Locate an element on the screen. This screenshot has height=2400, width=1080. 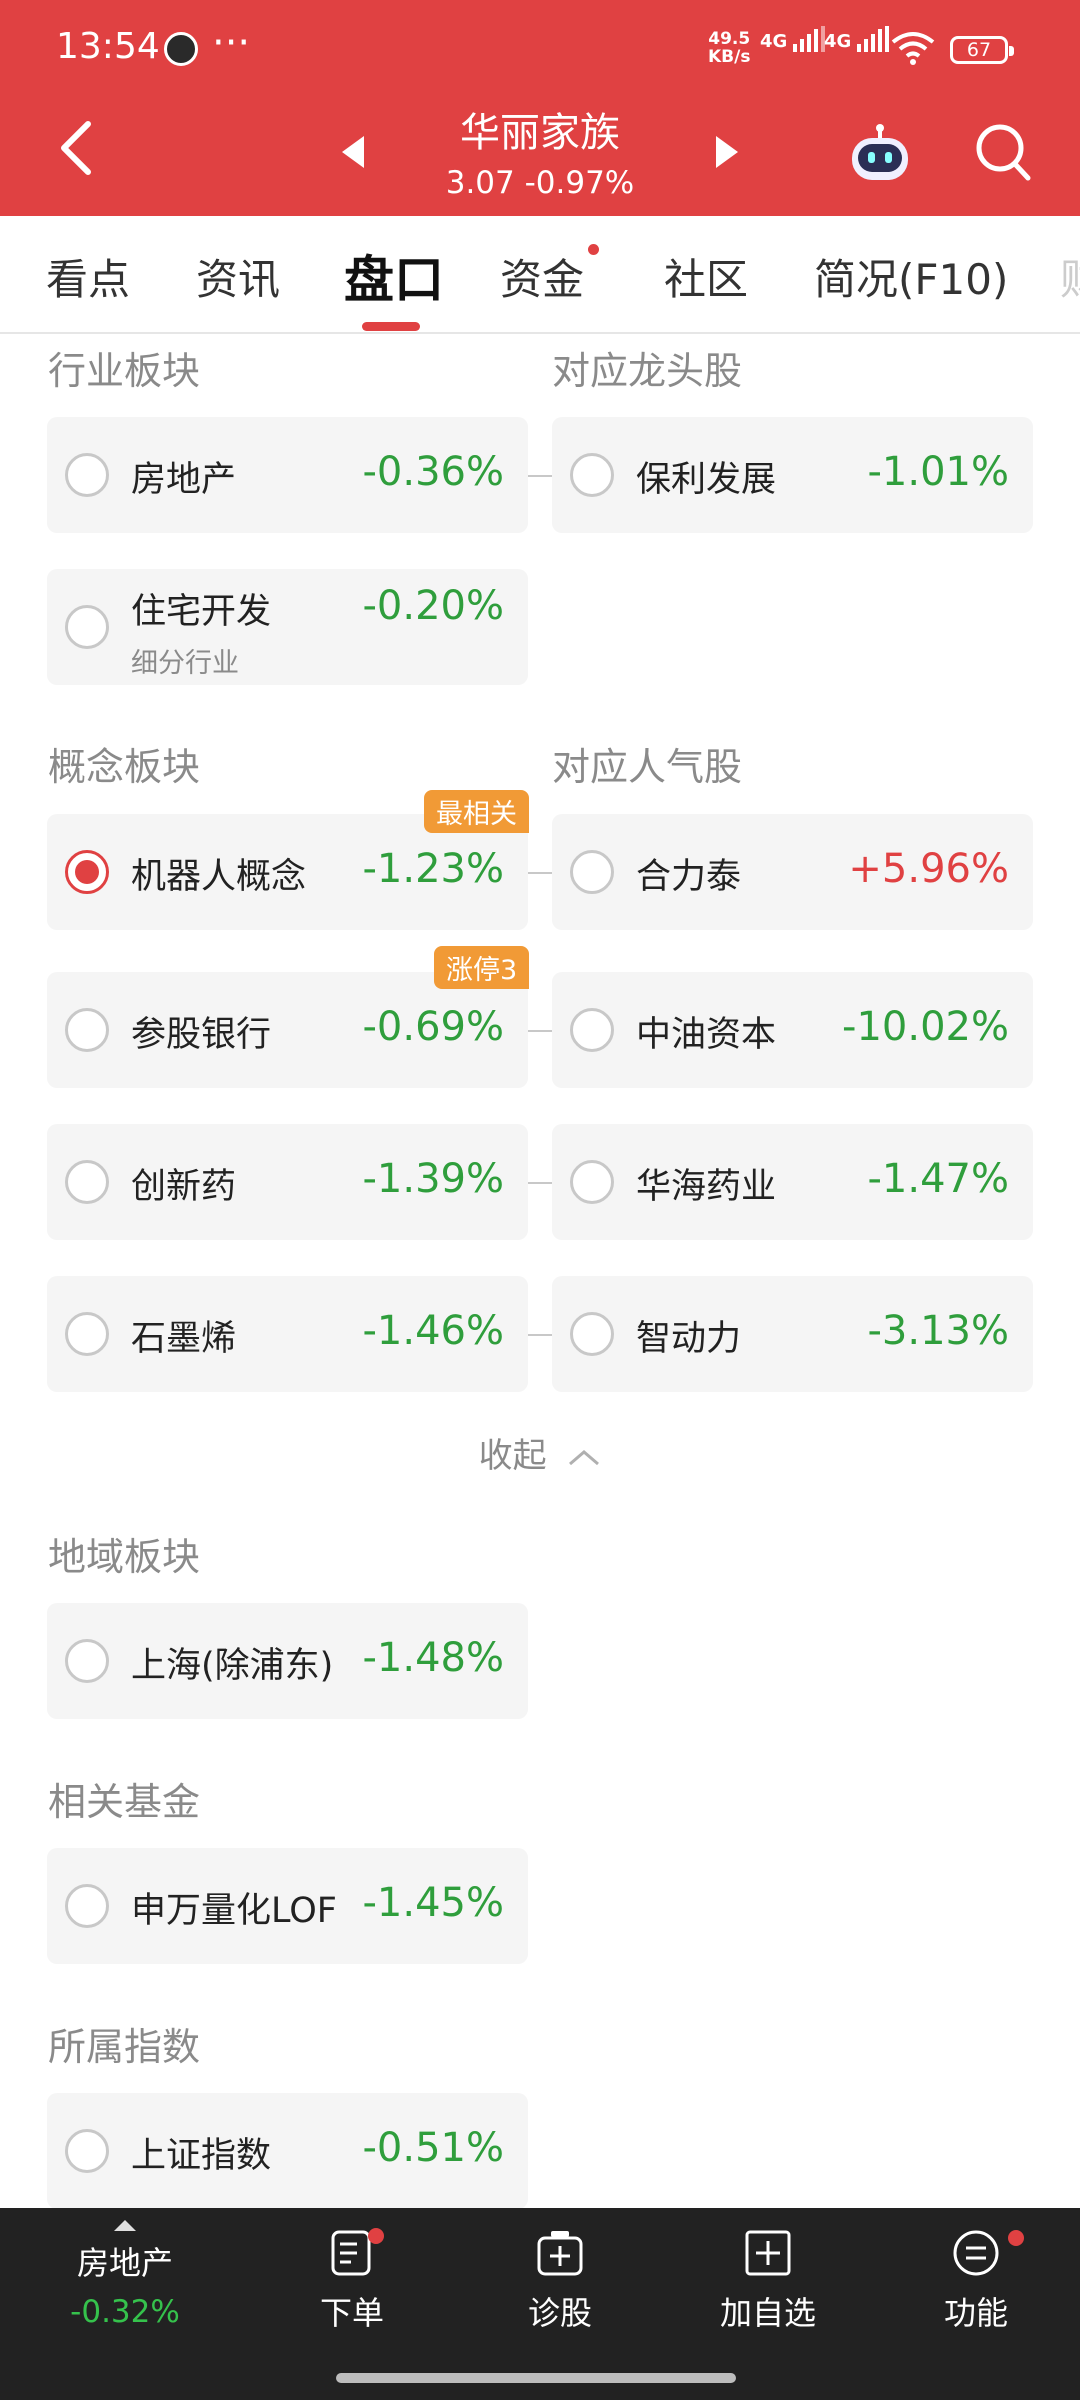
radio-button-selected is located at coordinates (87, 872).